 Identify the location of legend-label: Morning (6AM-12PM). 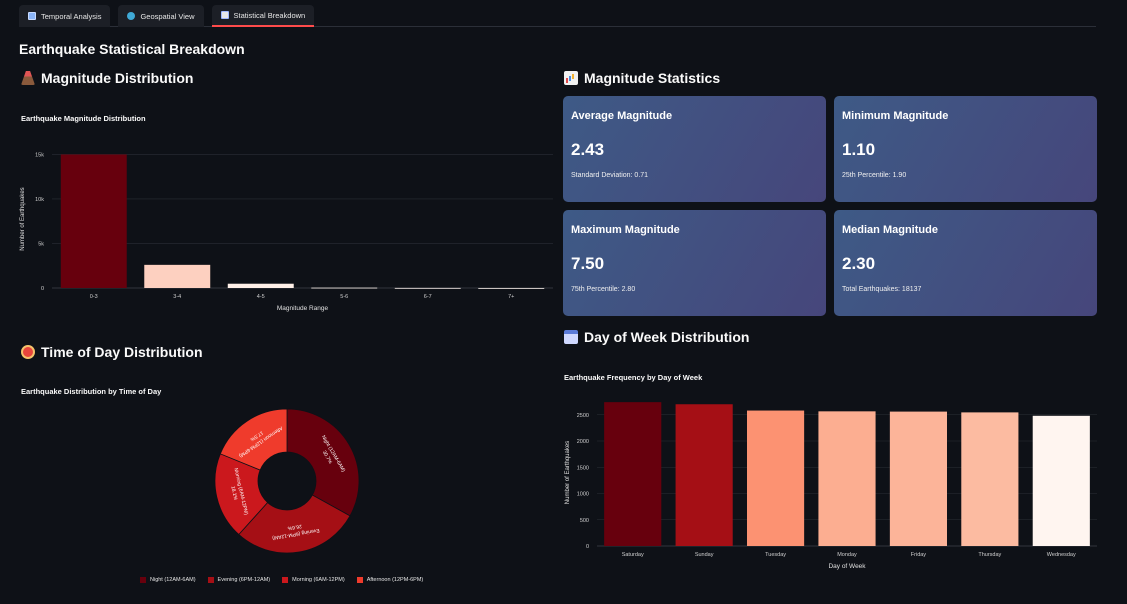
(318, 580).